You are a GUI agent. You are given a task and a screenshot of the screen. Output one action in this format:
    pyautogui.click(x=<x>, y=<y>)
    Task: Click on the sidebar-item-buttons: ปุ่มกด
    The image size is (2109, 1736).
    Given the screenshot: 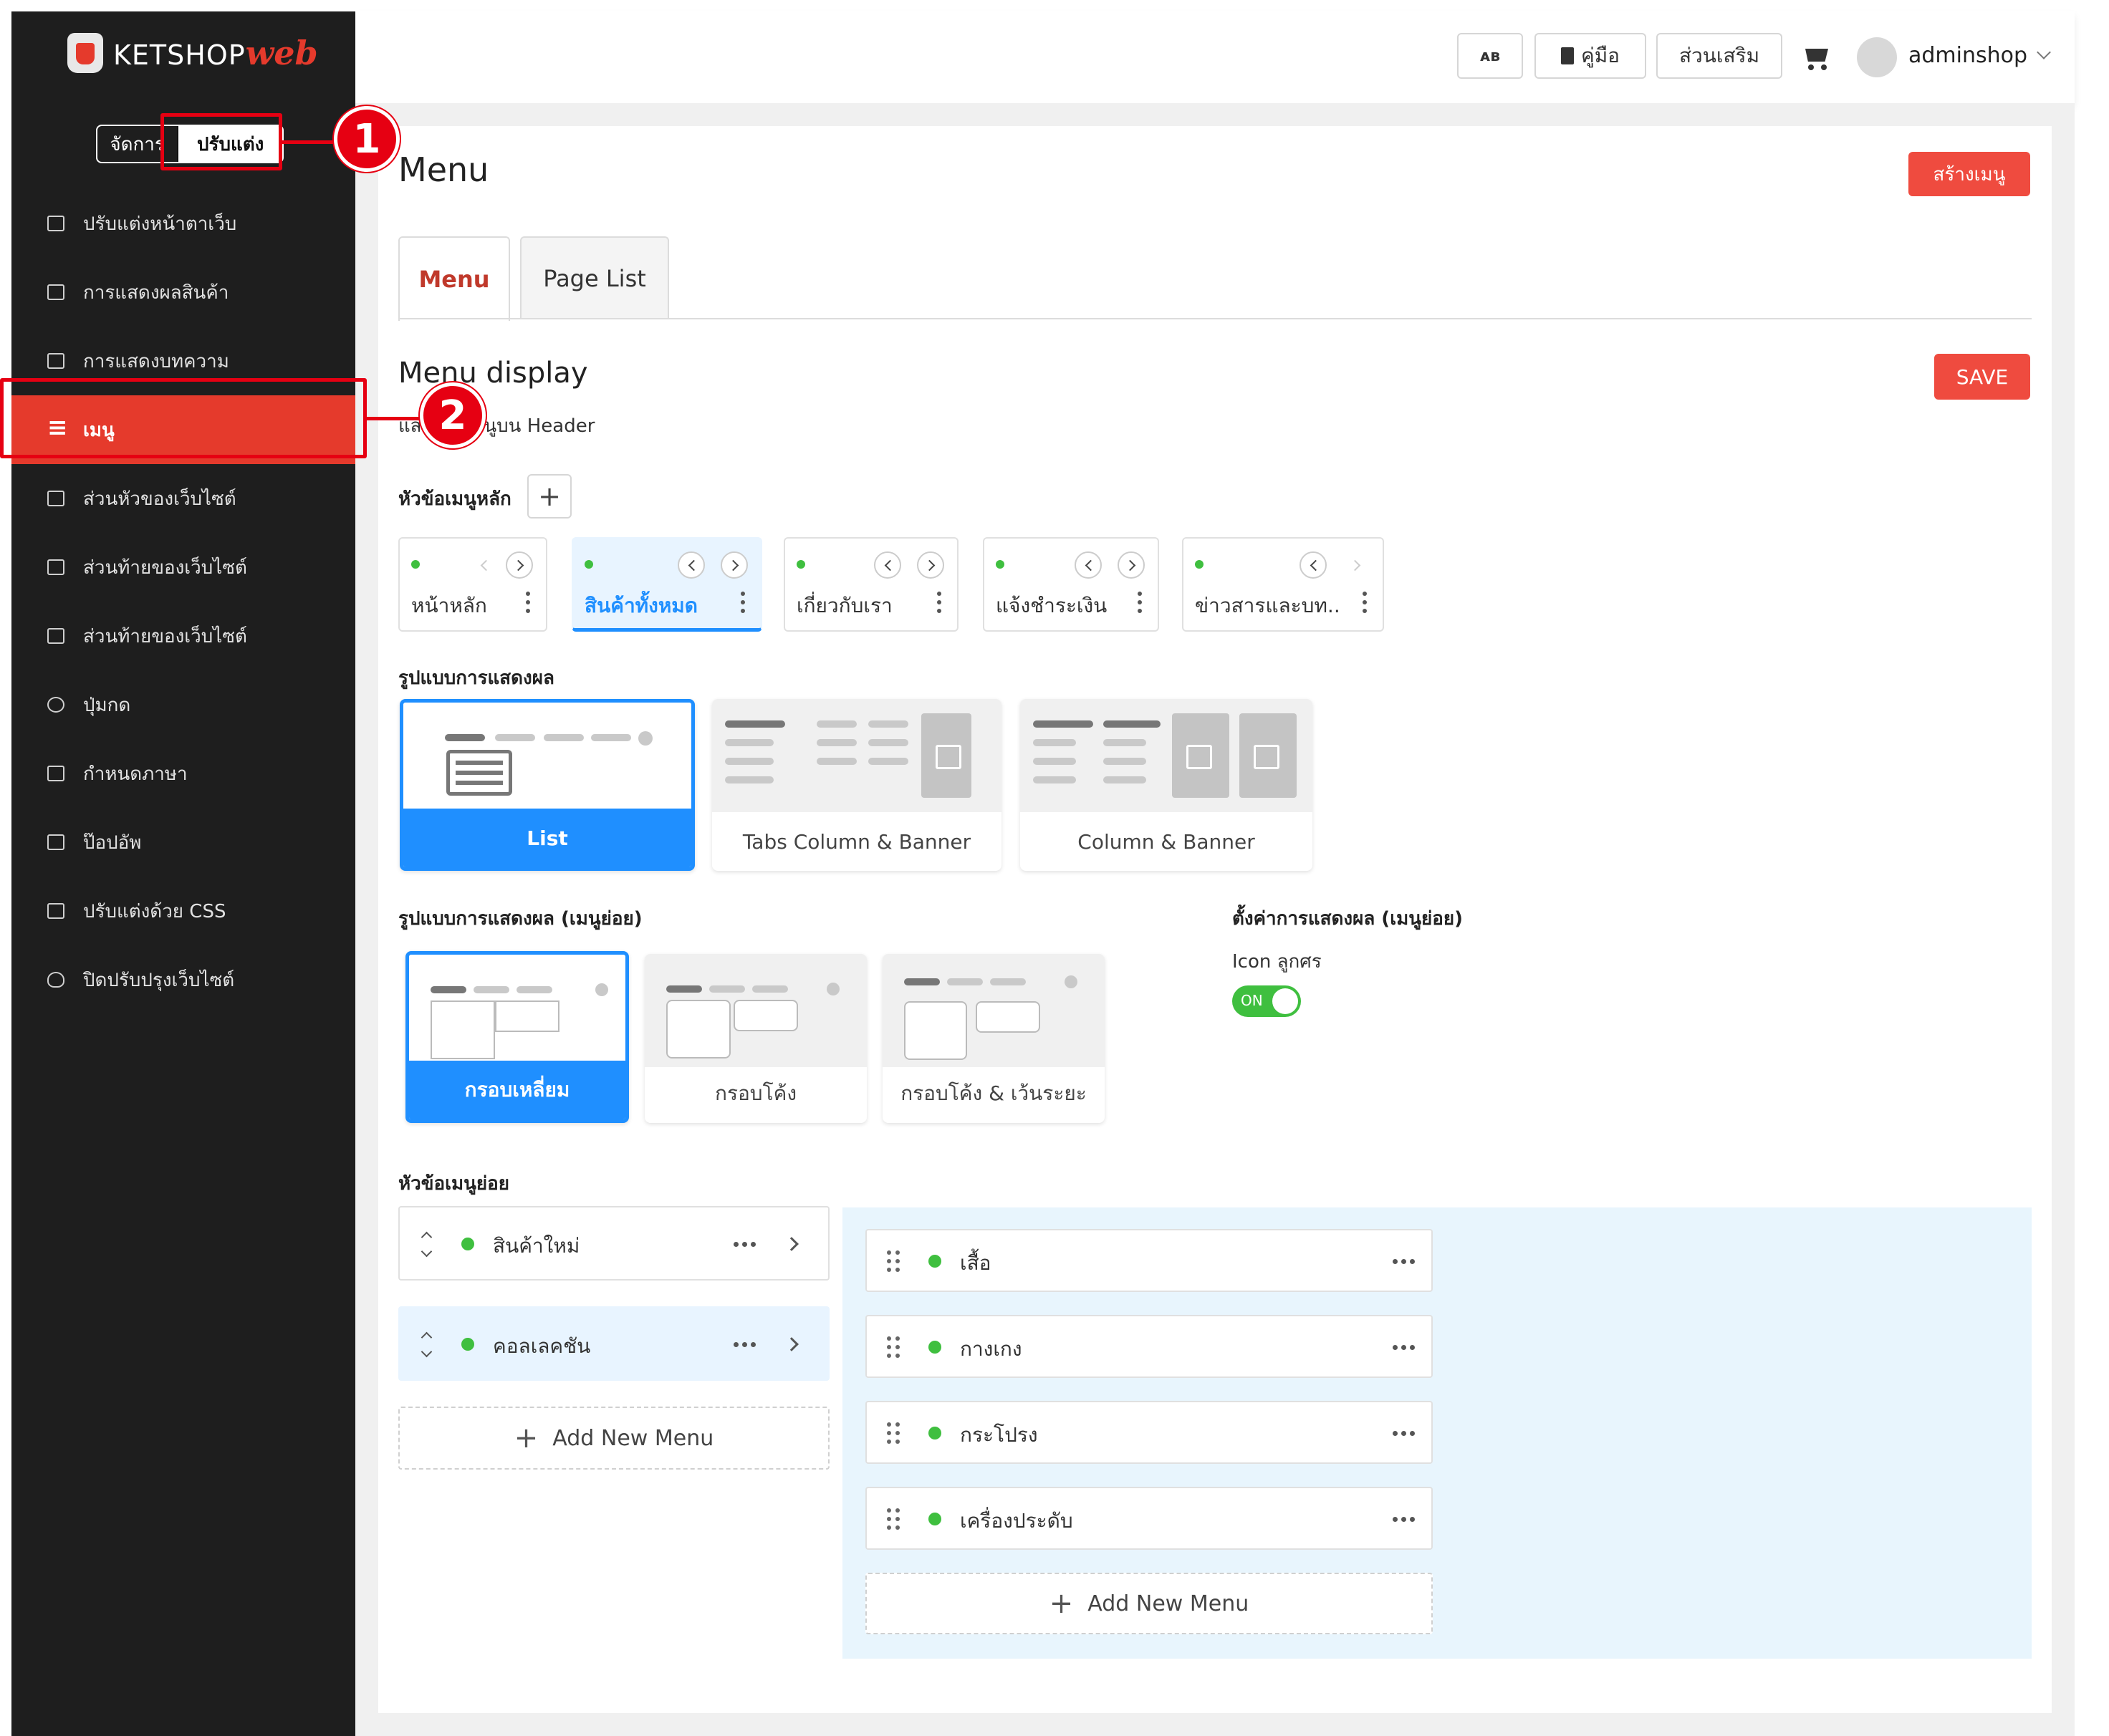 What is the action you would take?
    pyautogui.click(x=183, y=704)
    